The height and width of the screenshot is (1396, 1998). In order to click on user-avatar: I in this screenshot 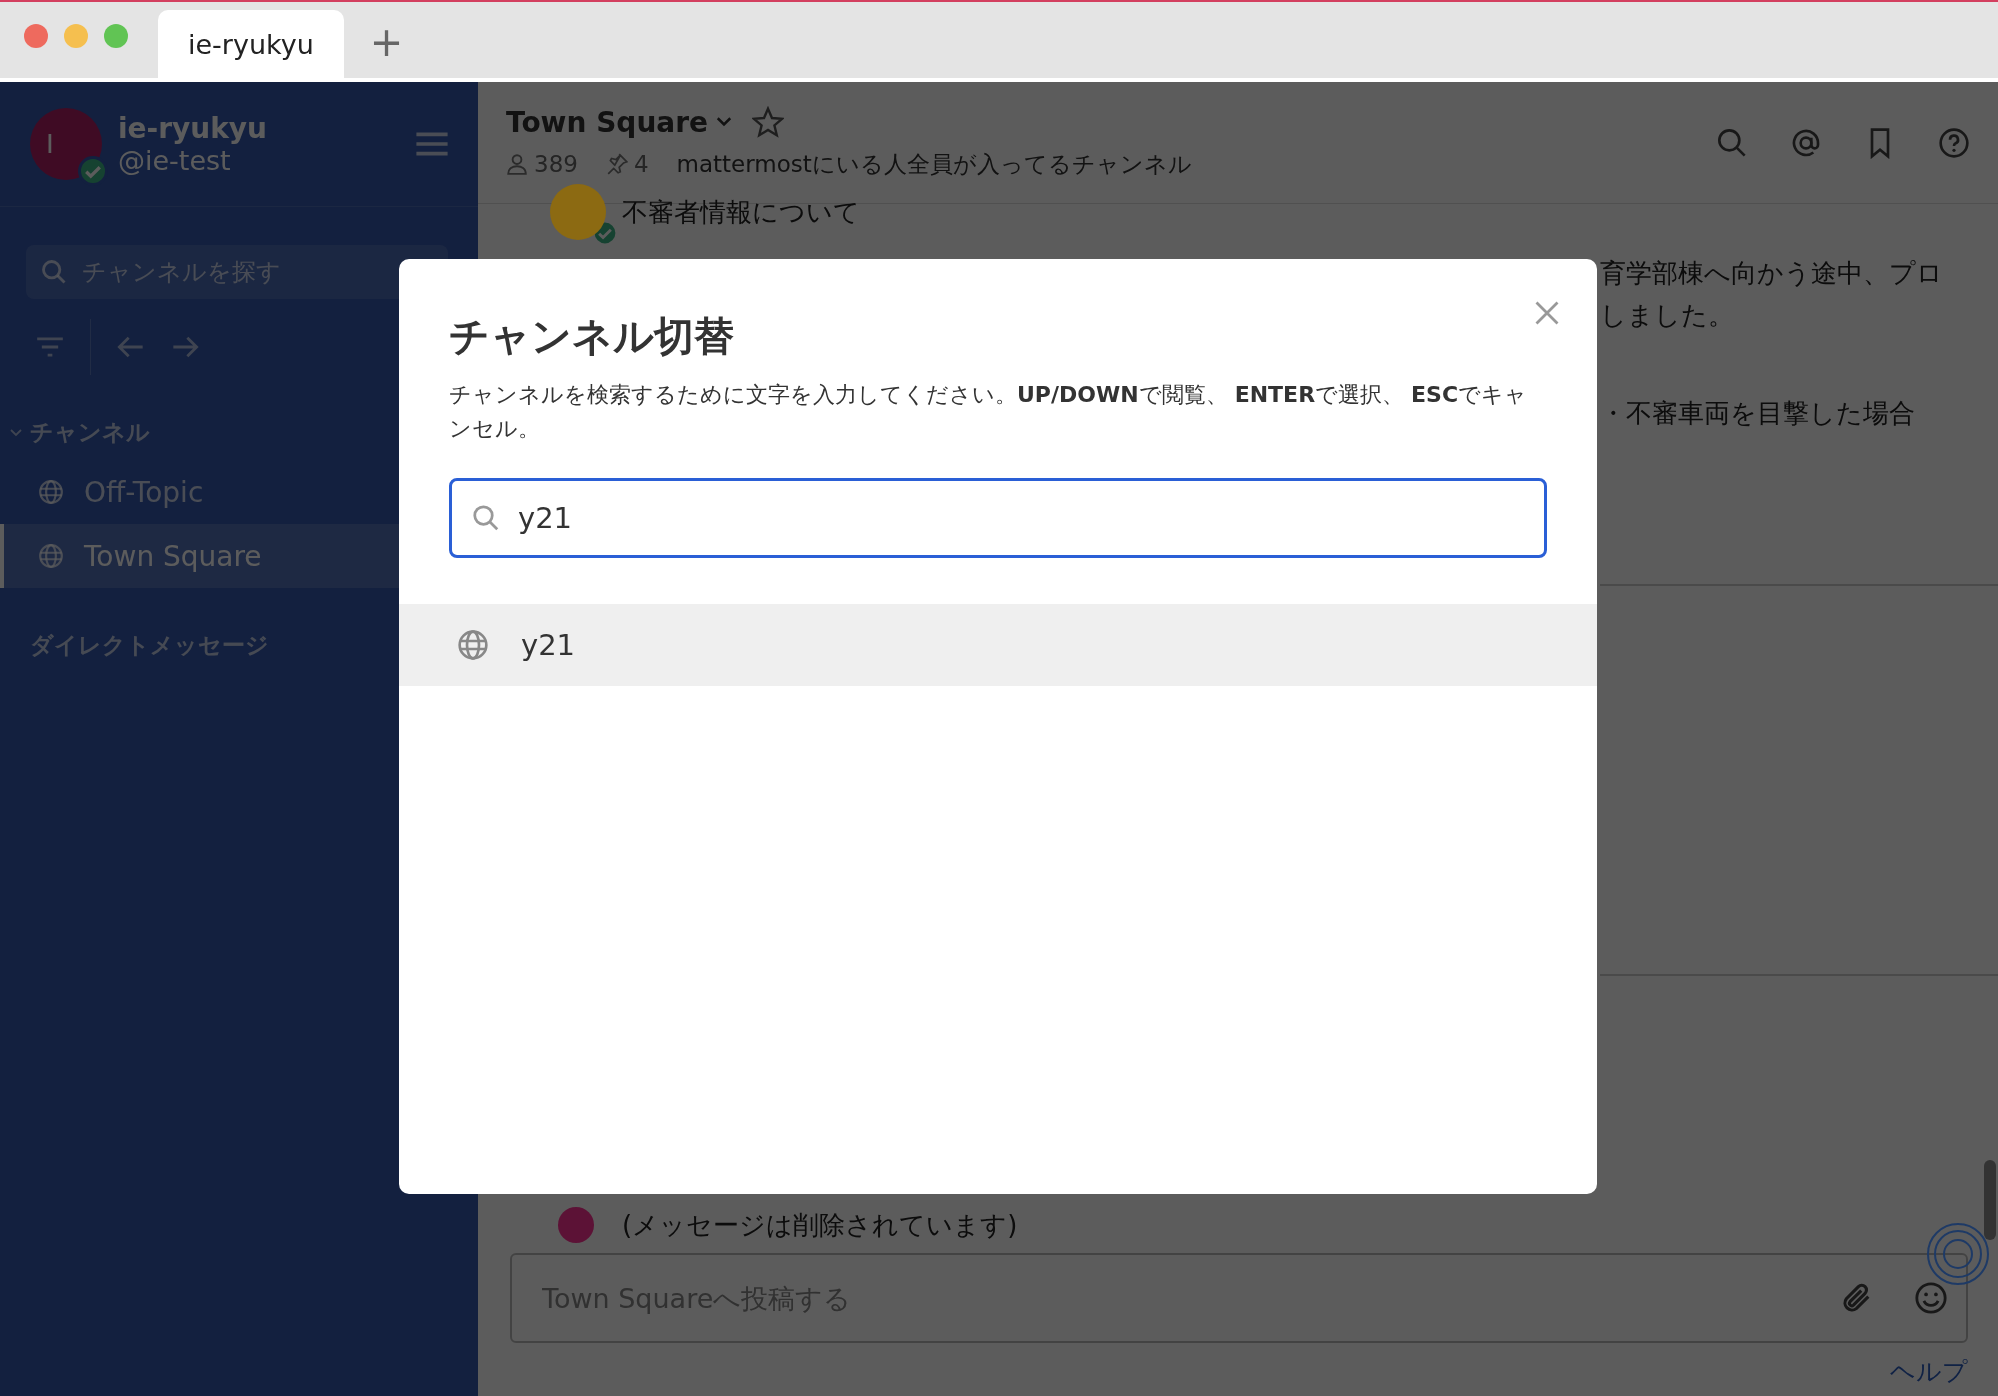, I will do `click(66, 144)`.